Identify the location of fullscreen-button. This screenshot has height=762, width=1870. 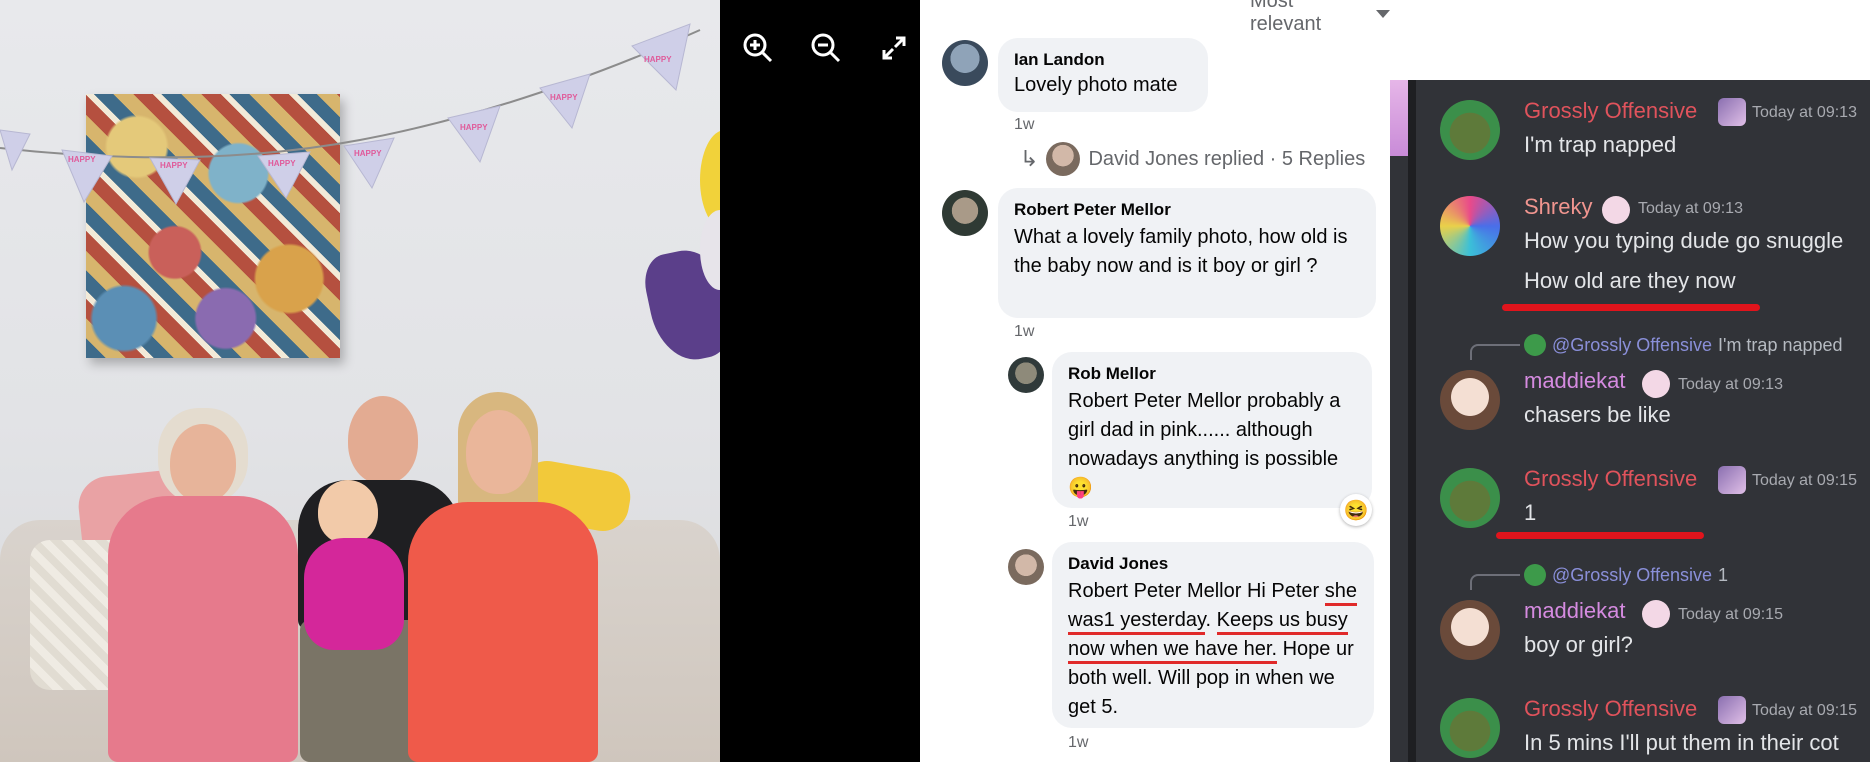
(894, 48).